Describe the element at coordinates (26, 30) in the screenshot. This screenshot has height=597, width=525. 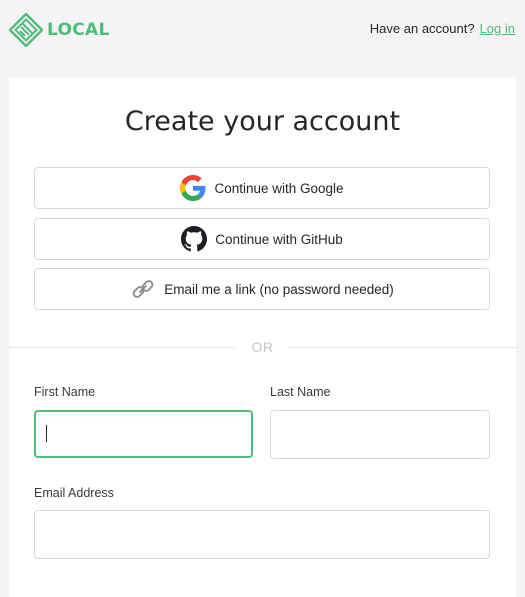
I see `local-logo-icon` at that location.